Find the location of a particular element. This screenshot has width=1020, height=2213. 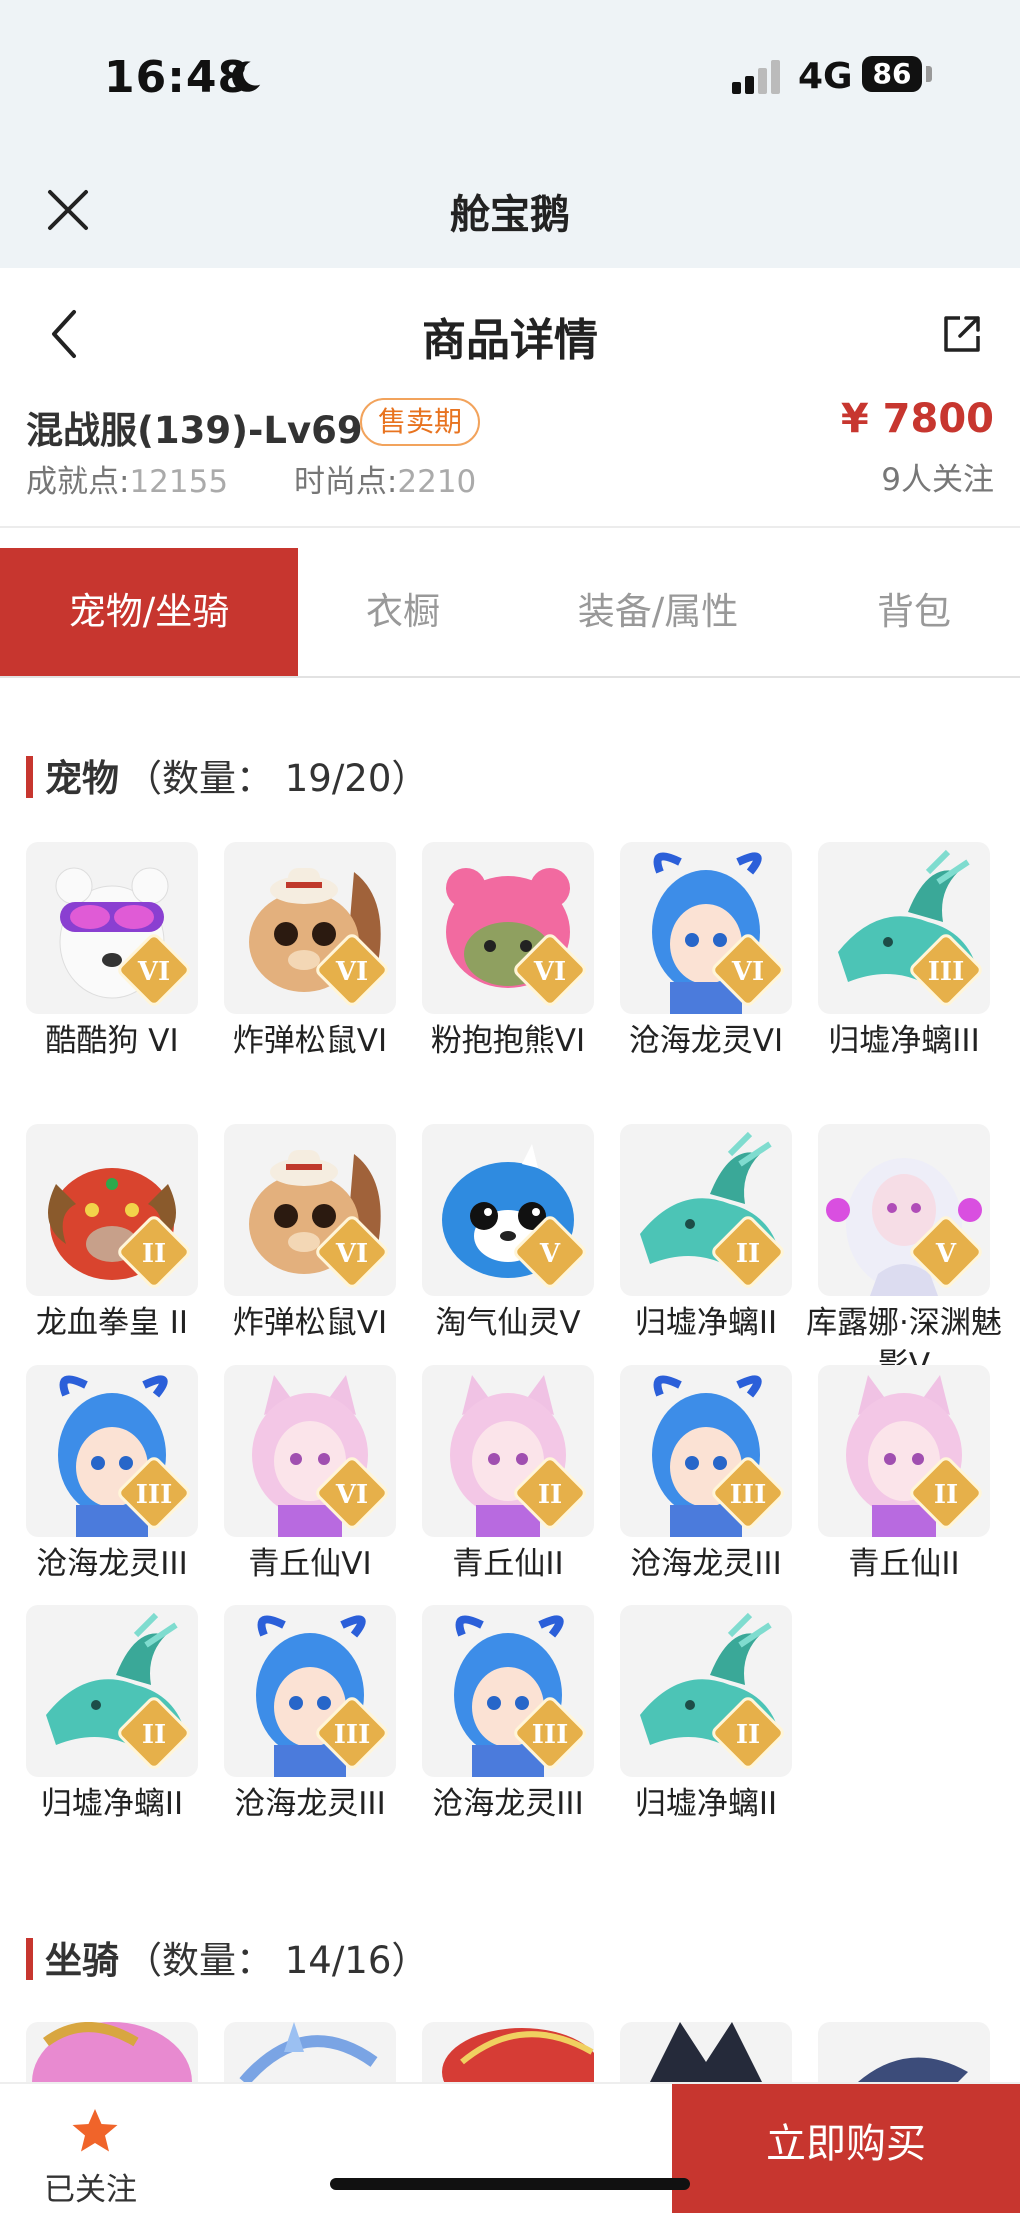

app-bar: 舱宝鹅 is located at coordinates (510, 209).